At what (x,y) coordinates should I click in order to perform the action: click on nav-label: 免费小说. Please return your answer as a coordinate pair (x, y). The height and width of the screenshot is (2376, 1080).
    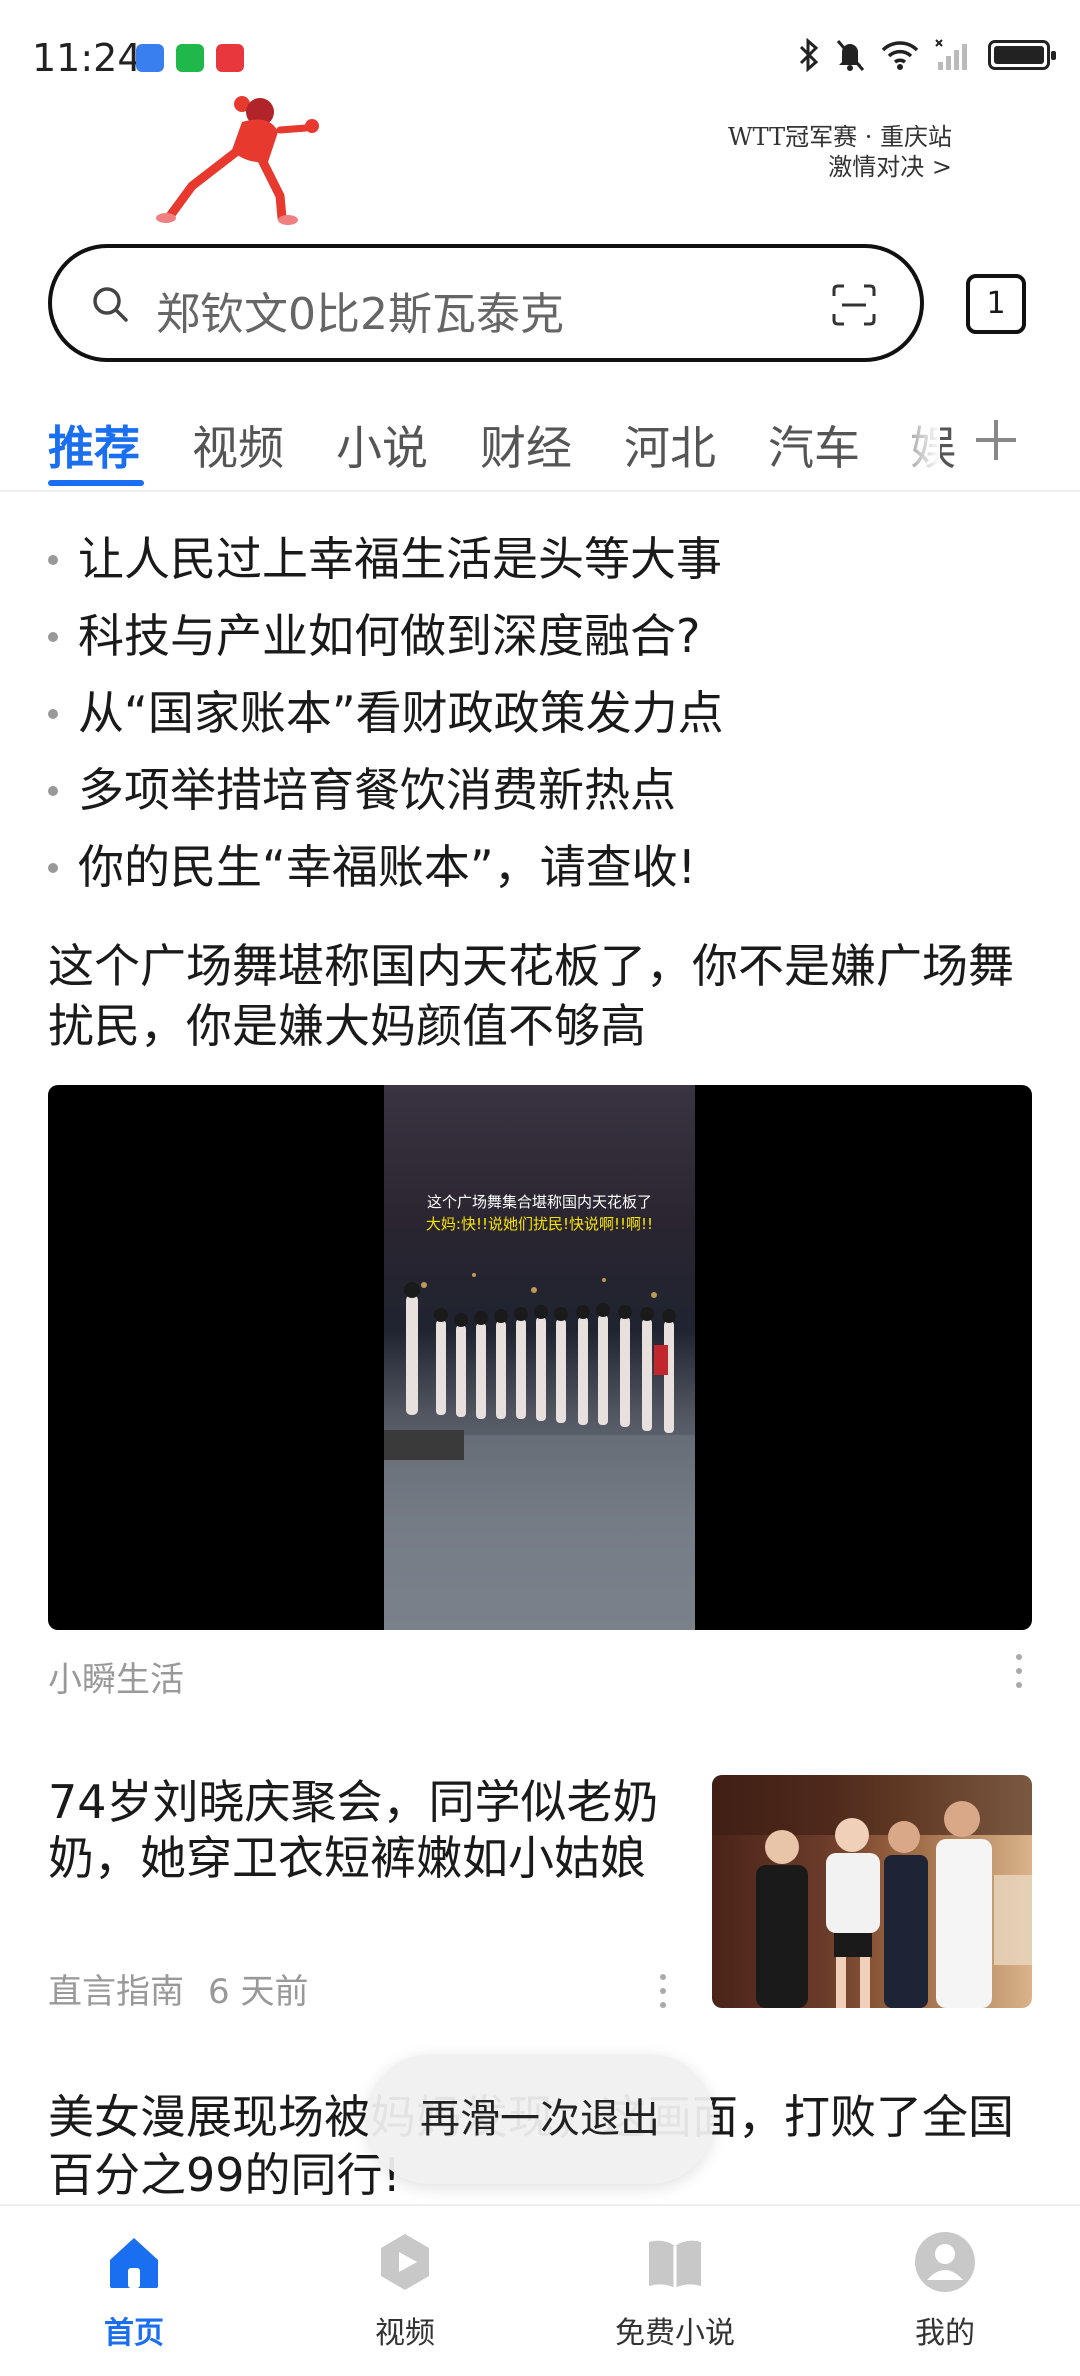
    Looking at the image, I should click on (675, 2333).